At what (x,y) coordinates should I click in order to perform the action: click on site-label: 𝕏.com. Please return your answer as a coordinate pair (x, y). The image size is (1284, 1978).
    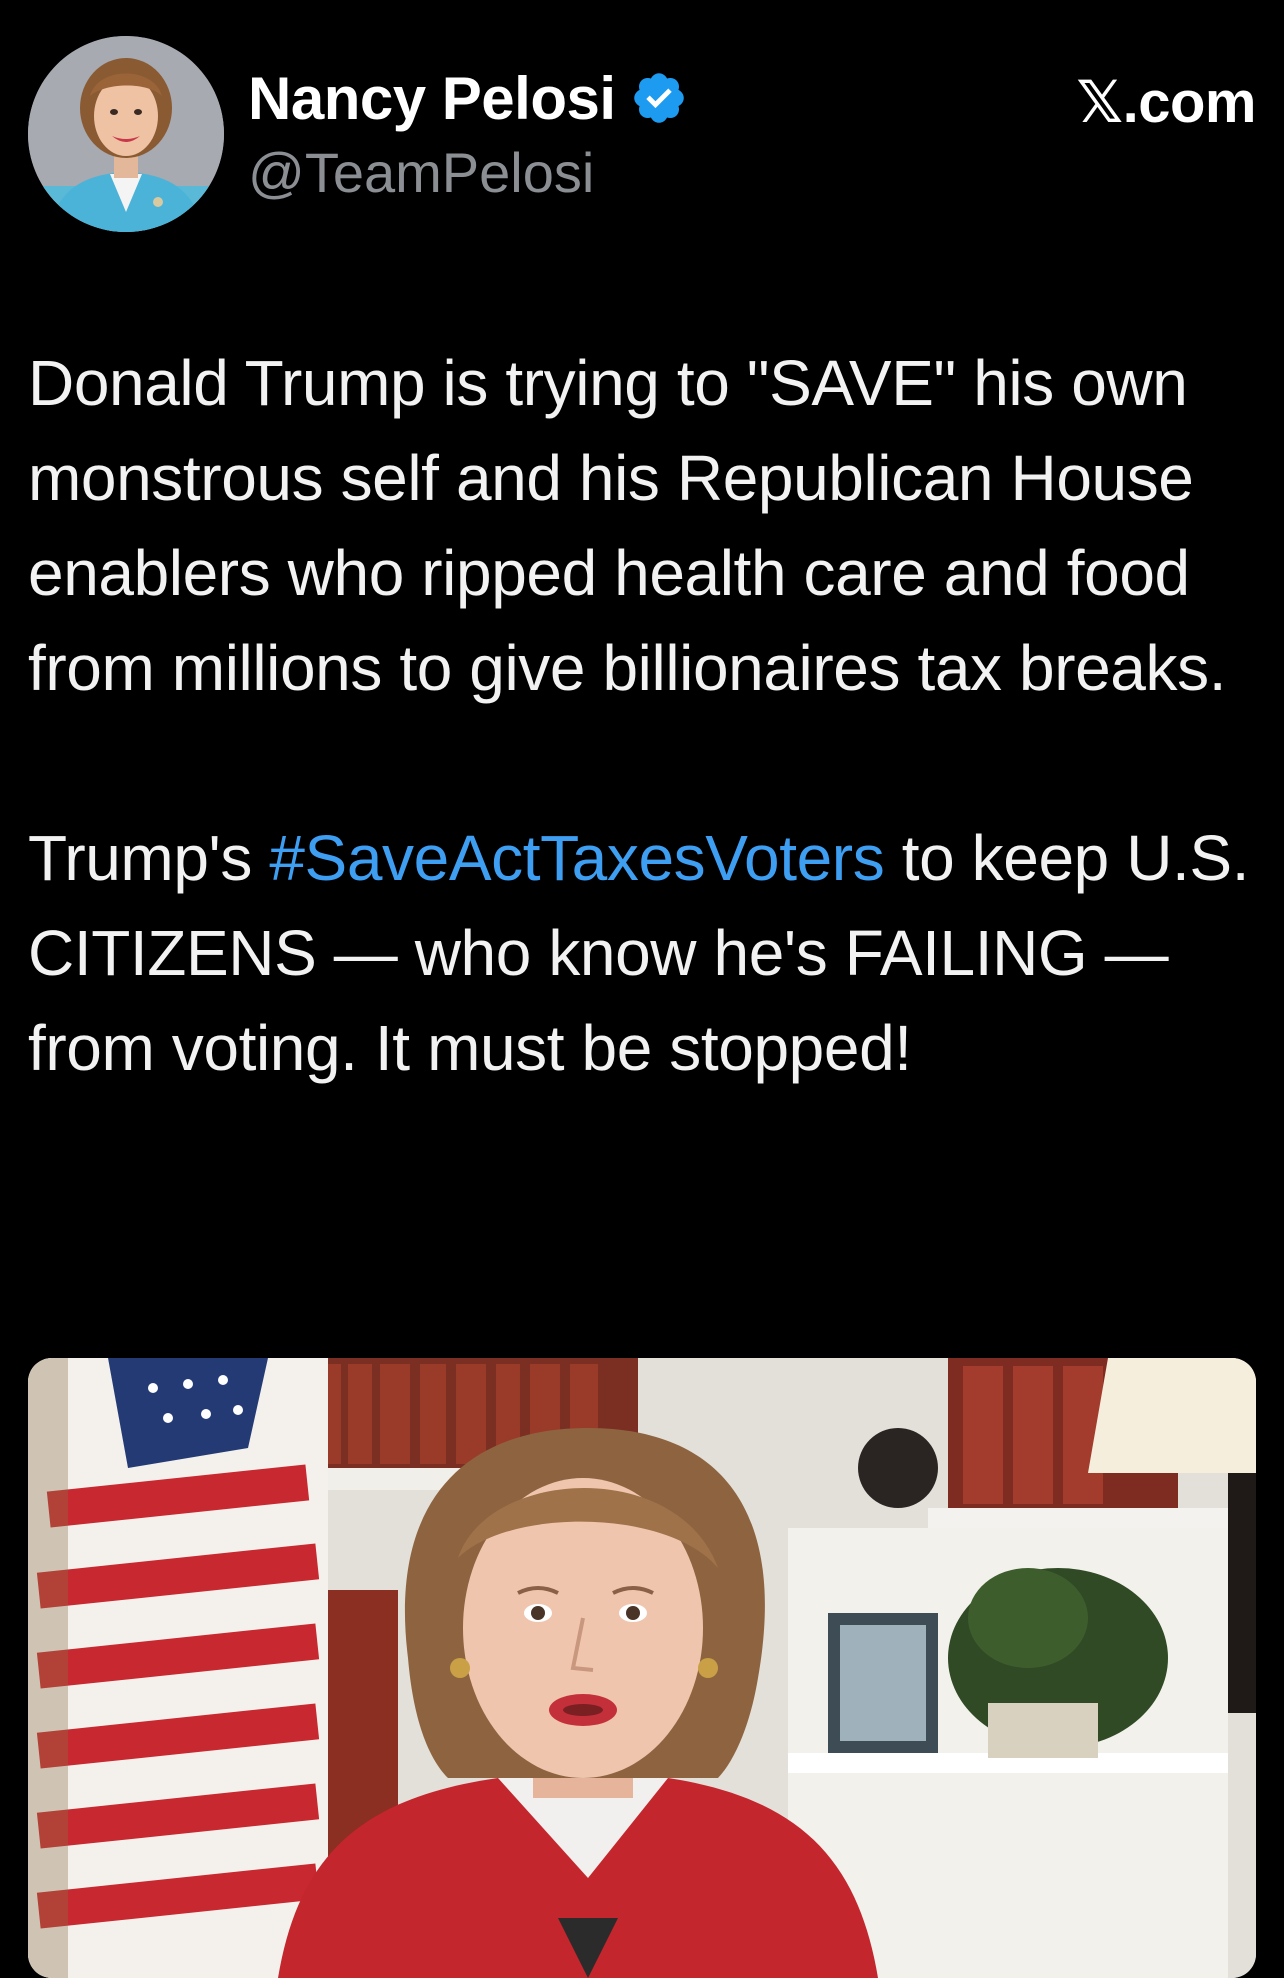
    Looking at the image, I should click on (1166, 102).